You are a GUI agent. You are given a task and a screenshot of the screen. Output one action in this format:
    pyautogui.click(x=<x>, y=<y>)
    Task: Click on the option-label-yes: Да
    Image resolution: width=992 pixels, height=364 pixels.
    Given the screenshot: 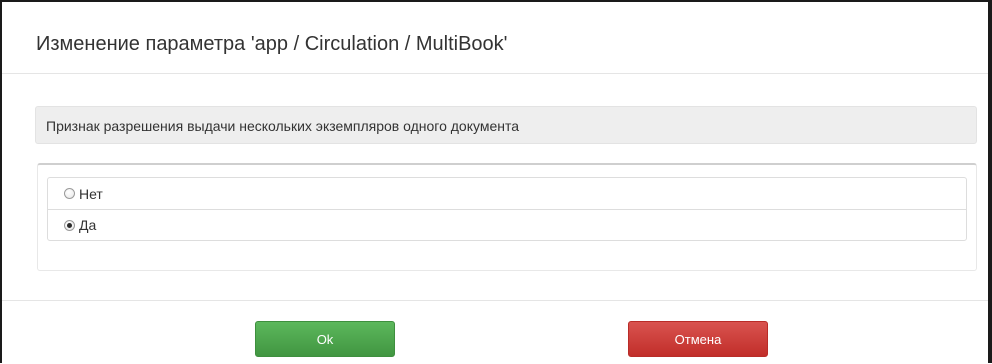 What is the action you would take?
    pyautogui.click(x=88, y=225)
    